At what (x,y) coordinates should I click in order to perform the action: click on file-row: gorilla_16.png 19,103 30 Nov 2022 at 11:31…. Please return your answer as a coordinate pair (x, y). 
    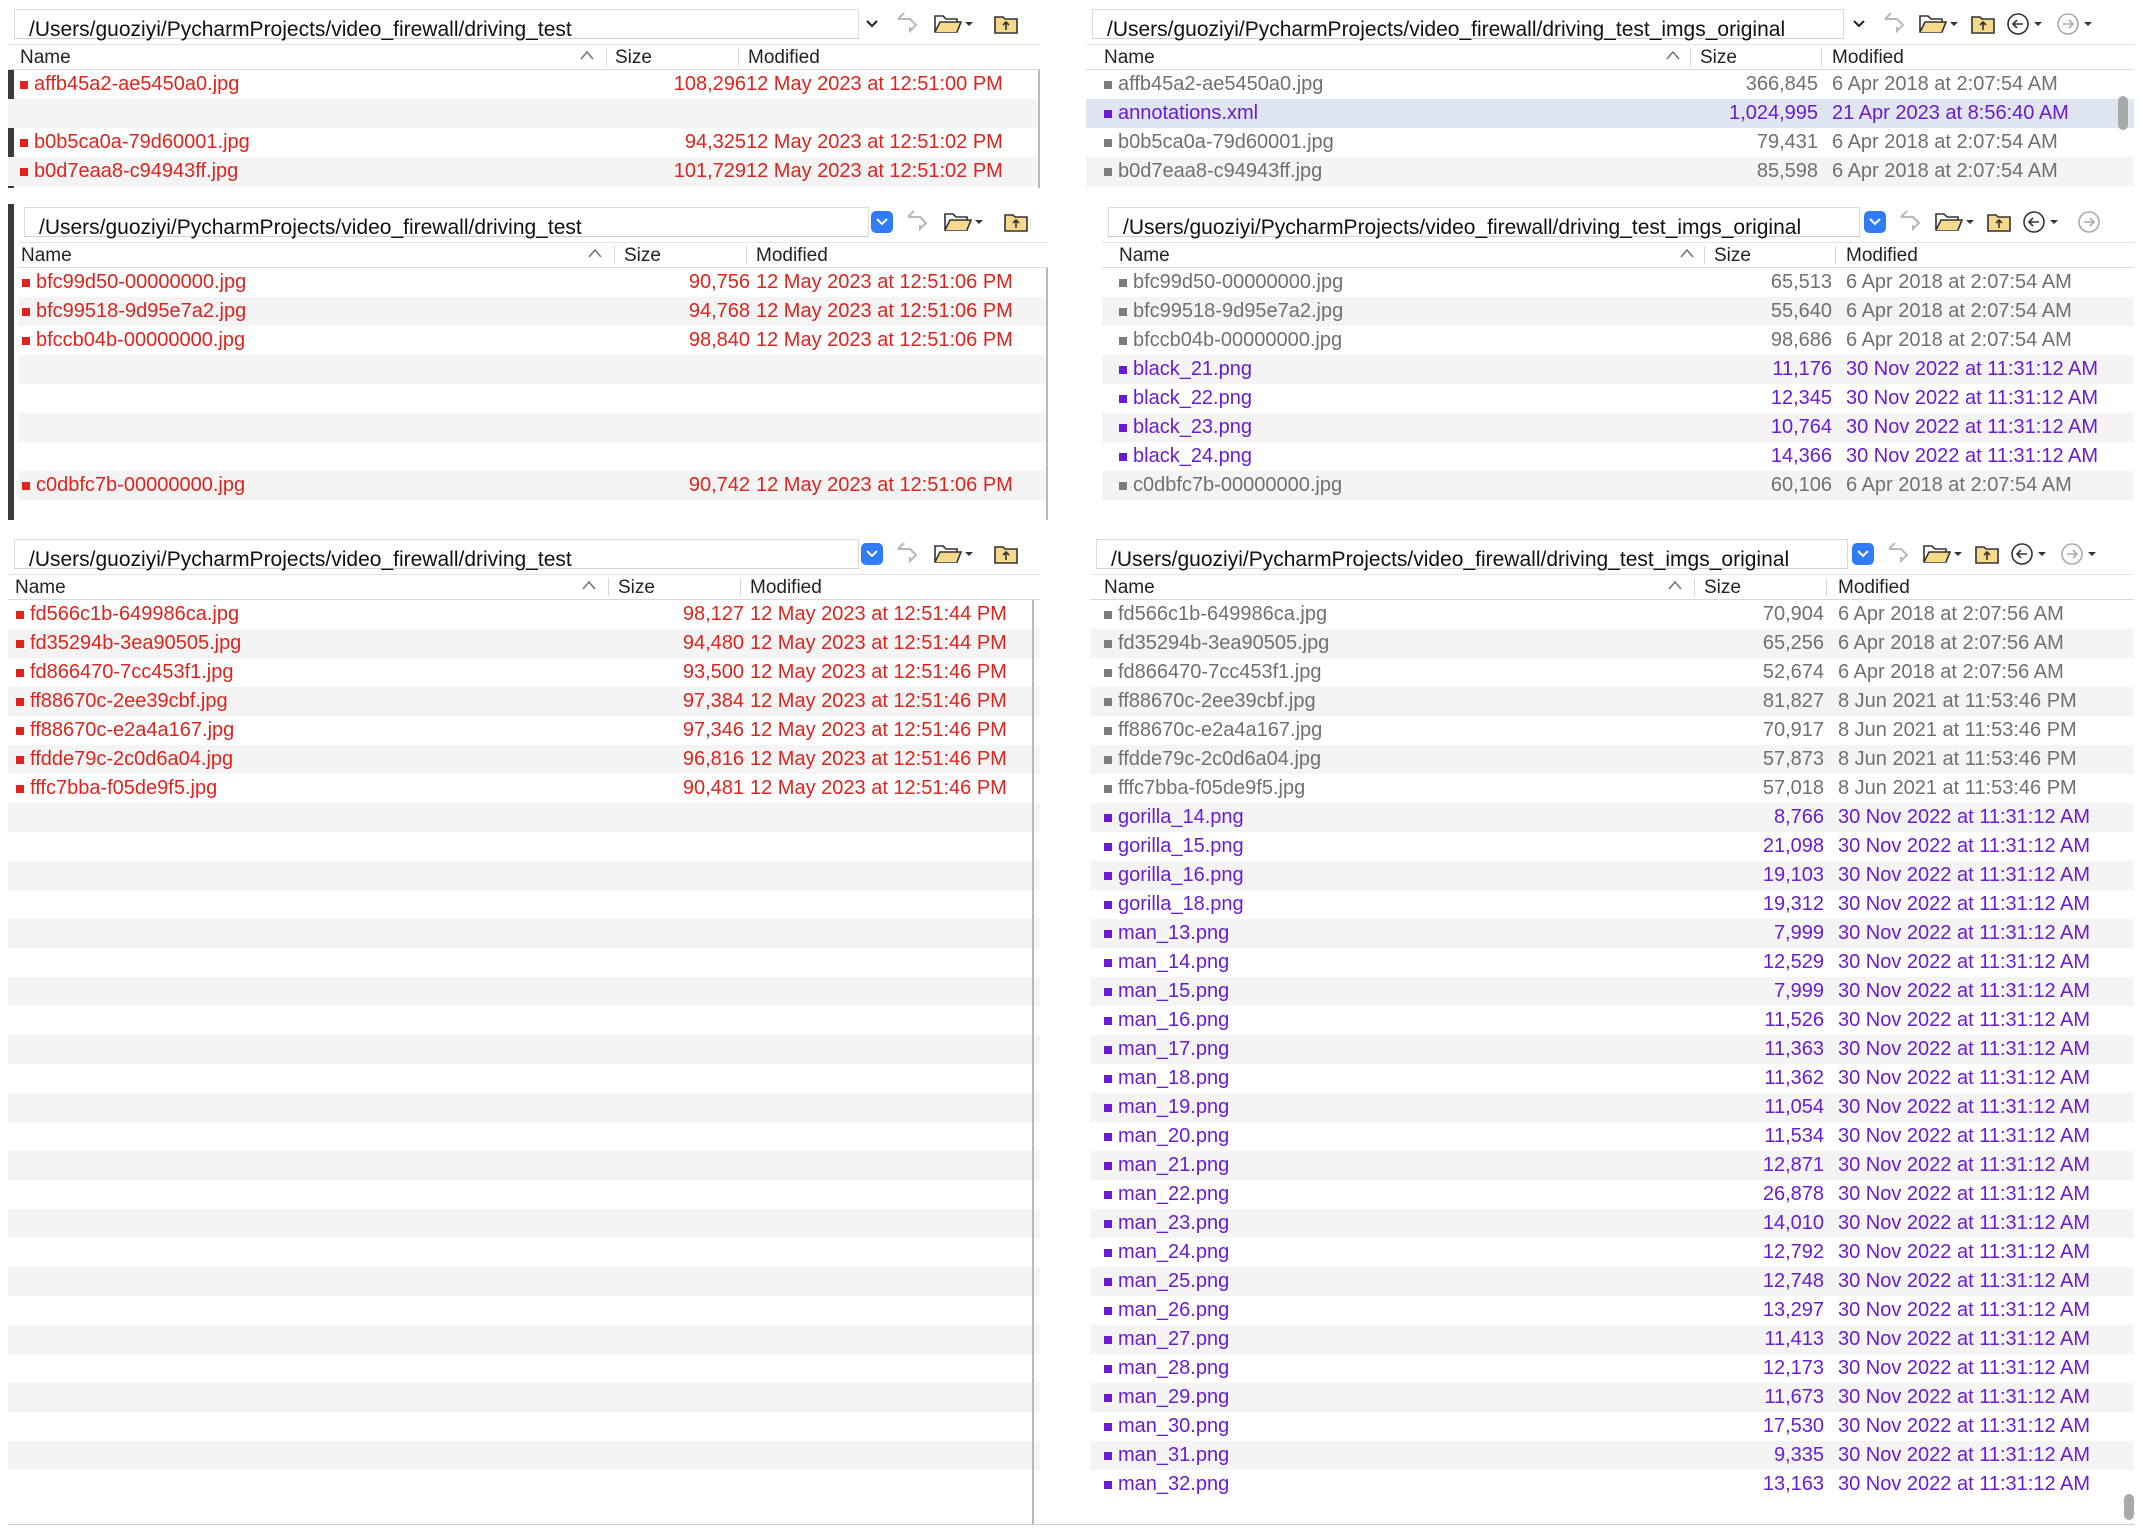
    Looking at the image, I should click on (1612, 875).